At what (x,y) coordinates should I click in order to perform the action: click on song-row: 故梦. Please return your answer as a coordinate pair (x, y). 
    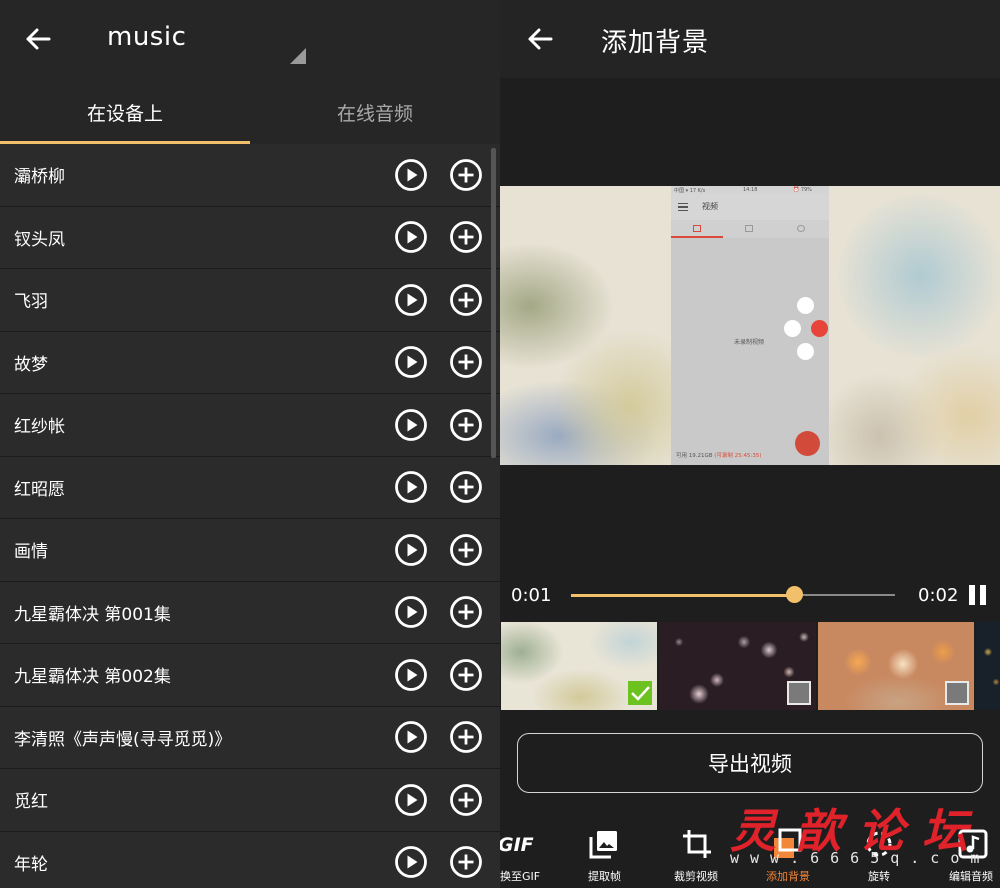
    Looking at the image, I should click on (250, 363).